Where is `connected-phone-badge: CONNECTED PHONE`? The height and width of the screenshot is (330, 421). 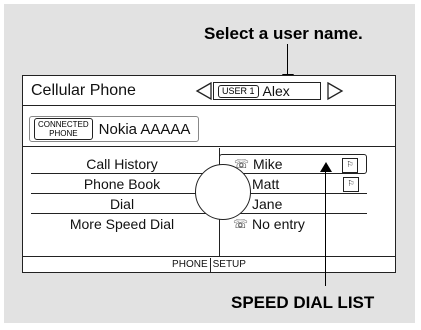
connected-phone-badge: CONNECTED PHONE is located at coordinates (63, 129).